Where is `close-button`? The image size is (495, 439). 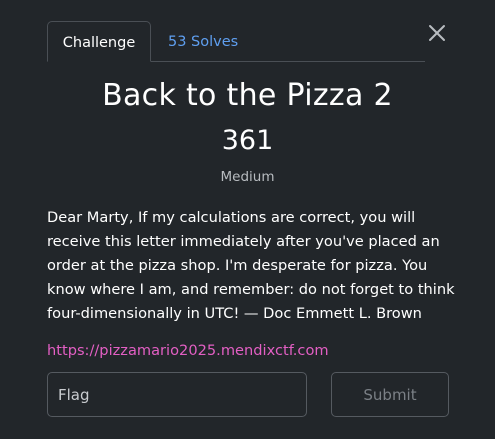 close-button is located at coordinates (437, 33).